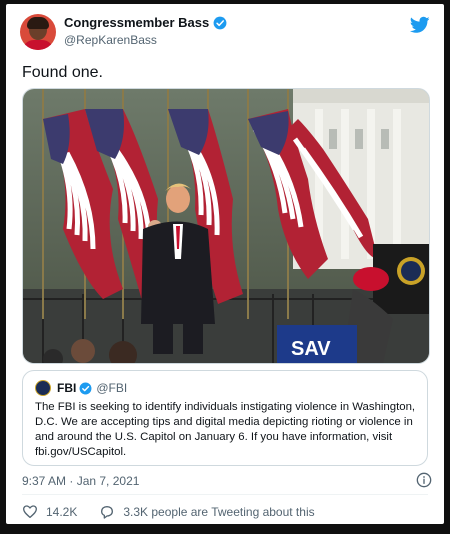  What do you see at coordinates (62, 72) in the screenshot?
I see `tweet-text: Found one.` at bounding box center [62, 72].